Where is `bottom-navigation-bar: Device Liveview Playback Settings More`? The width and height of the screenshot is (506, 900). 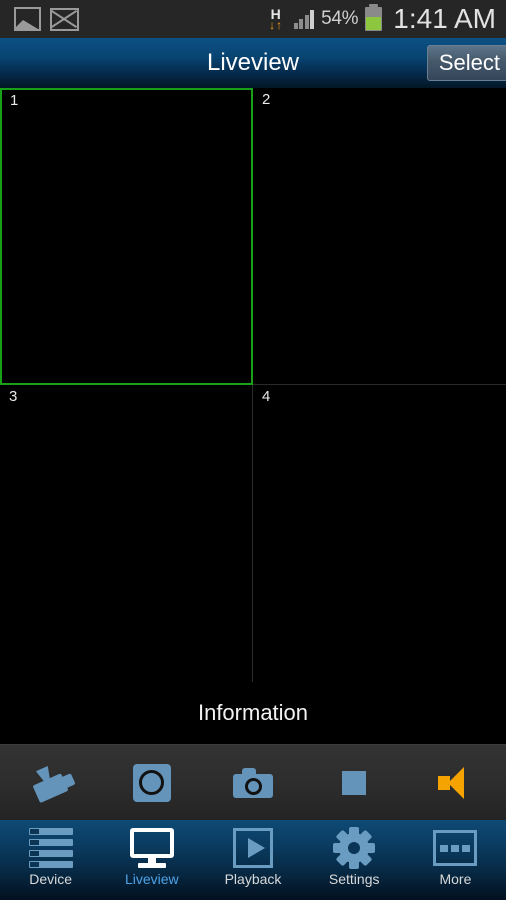 bottom-navigation-bar: Device Liveview Playback Settings More is located at coordinates (253, 860).